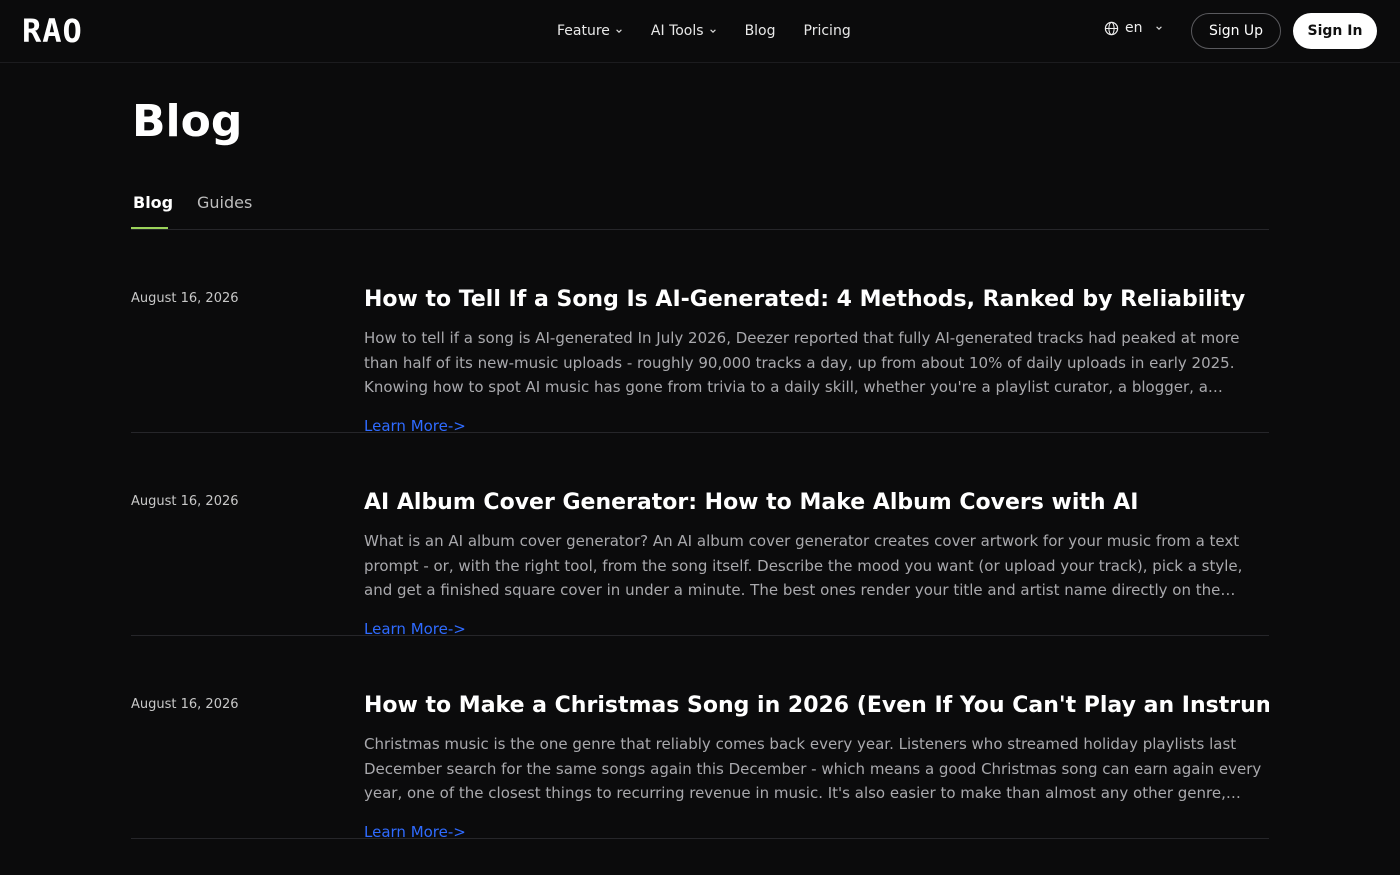  Describe the element at coordinates (1236, 31) in the screenshot. I see `sign-up-button: Sign Up` at that location.